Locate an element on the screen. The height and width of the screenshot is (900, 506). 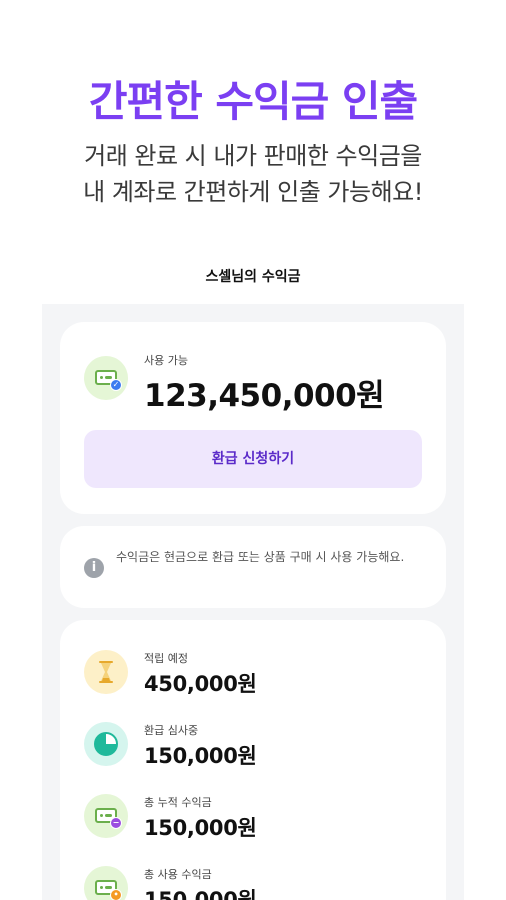
money-coin-icon: • is located at coordinates (106, 883).